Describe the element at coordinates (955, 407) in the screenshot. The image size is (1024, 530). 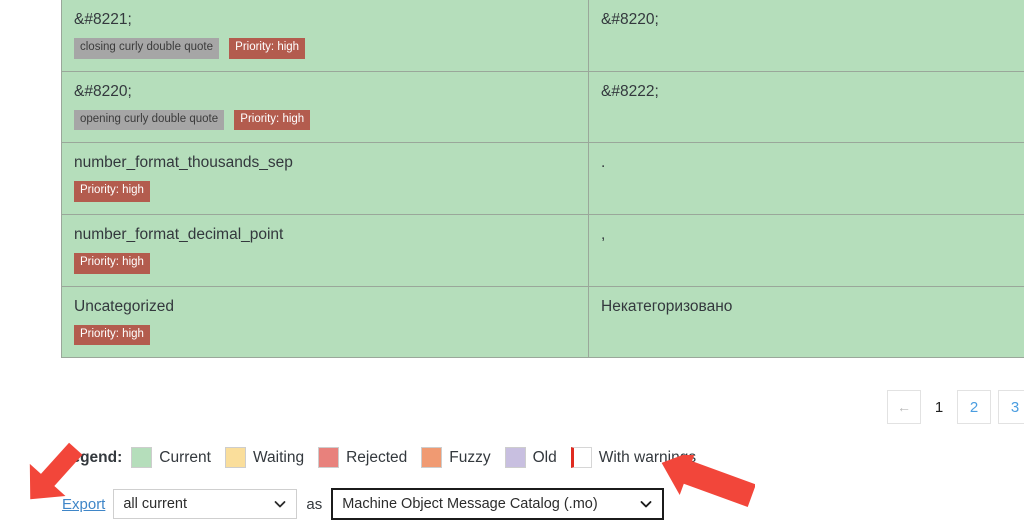
I see `pagination: ← 1 2 3` at that location.